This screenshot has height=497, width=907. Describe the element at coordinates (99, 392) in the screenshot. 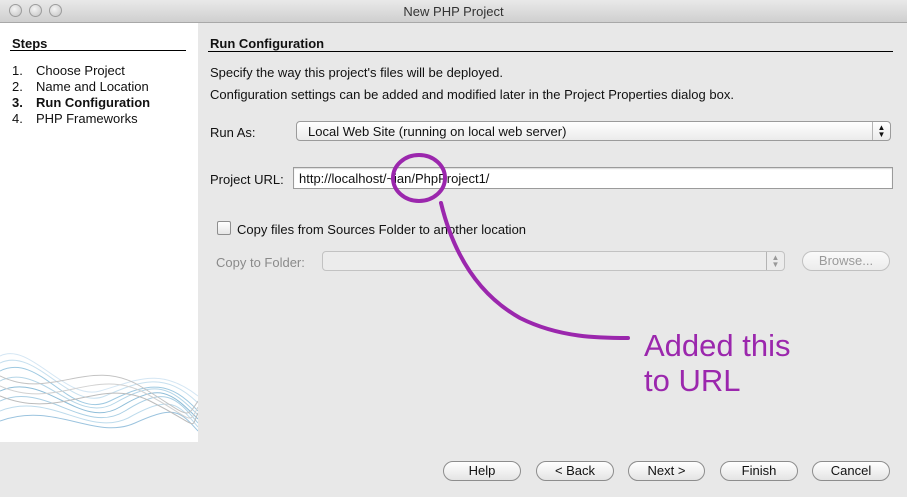

I see `decorative-wave-graphic` at that location.